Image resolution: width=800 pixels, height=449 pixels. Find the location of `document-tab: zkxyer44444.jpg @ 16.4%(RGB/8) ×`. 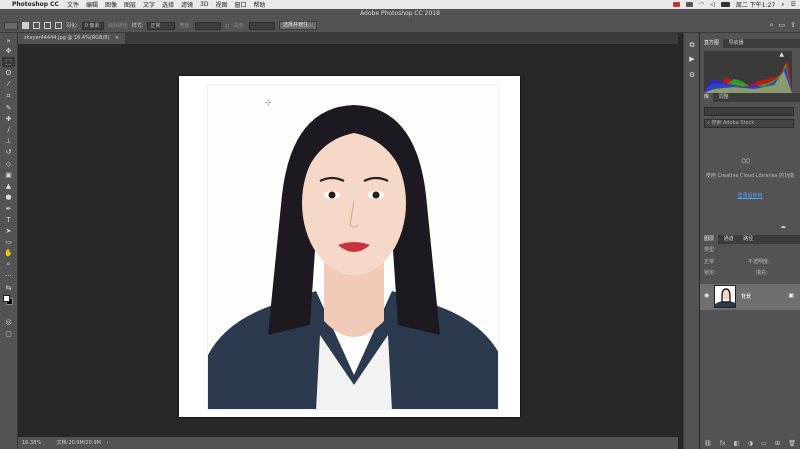

document-tab: zkxyer44444.jpg @ 16.4%(RGB/8) × is located at coordinates (72, 38).